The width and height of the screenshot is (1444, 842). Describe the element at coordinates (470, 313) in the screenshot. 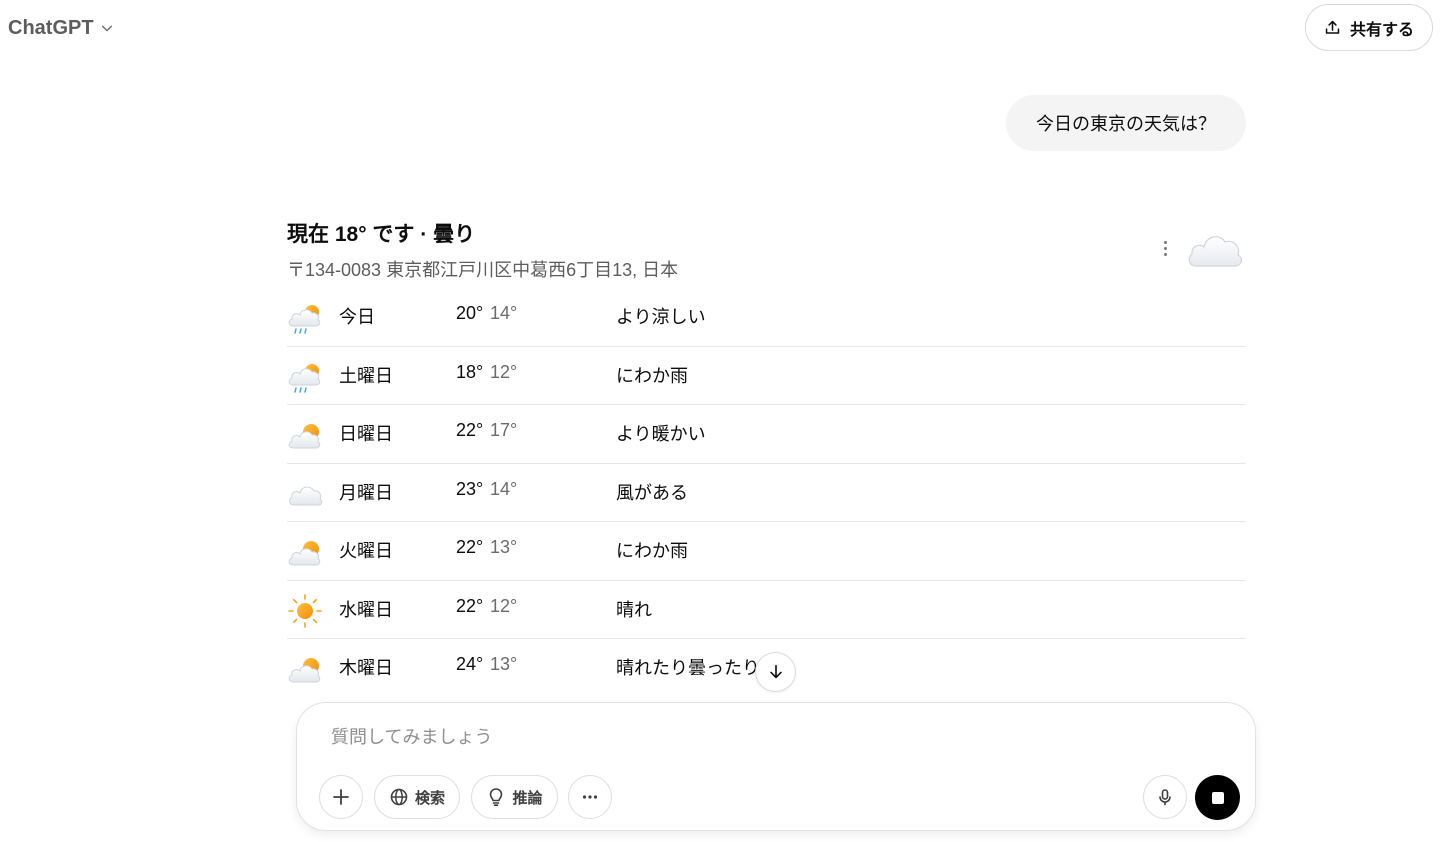

I see `forecast-high: 20°` at that location.